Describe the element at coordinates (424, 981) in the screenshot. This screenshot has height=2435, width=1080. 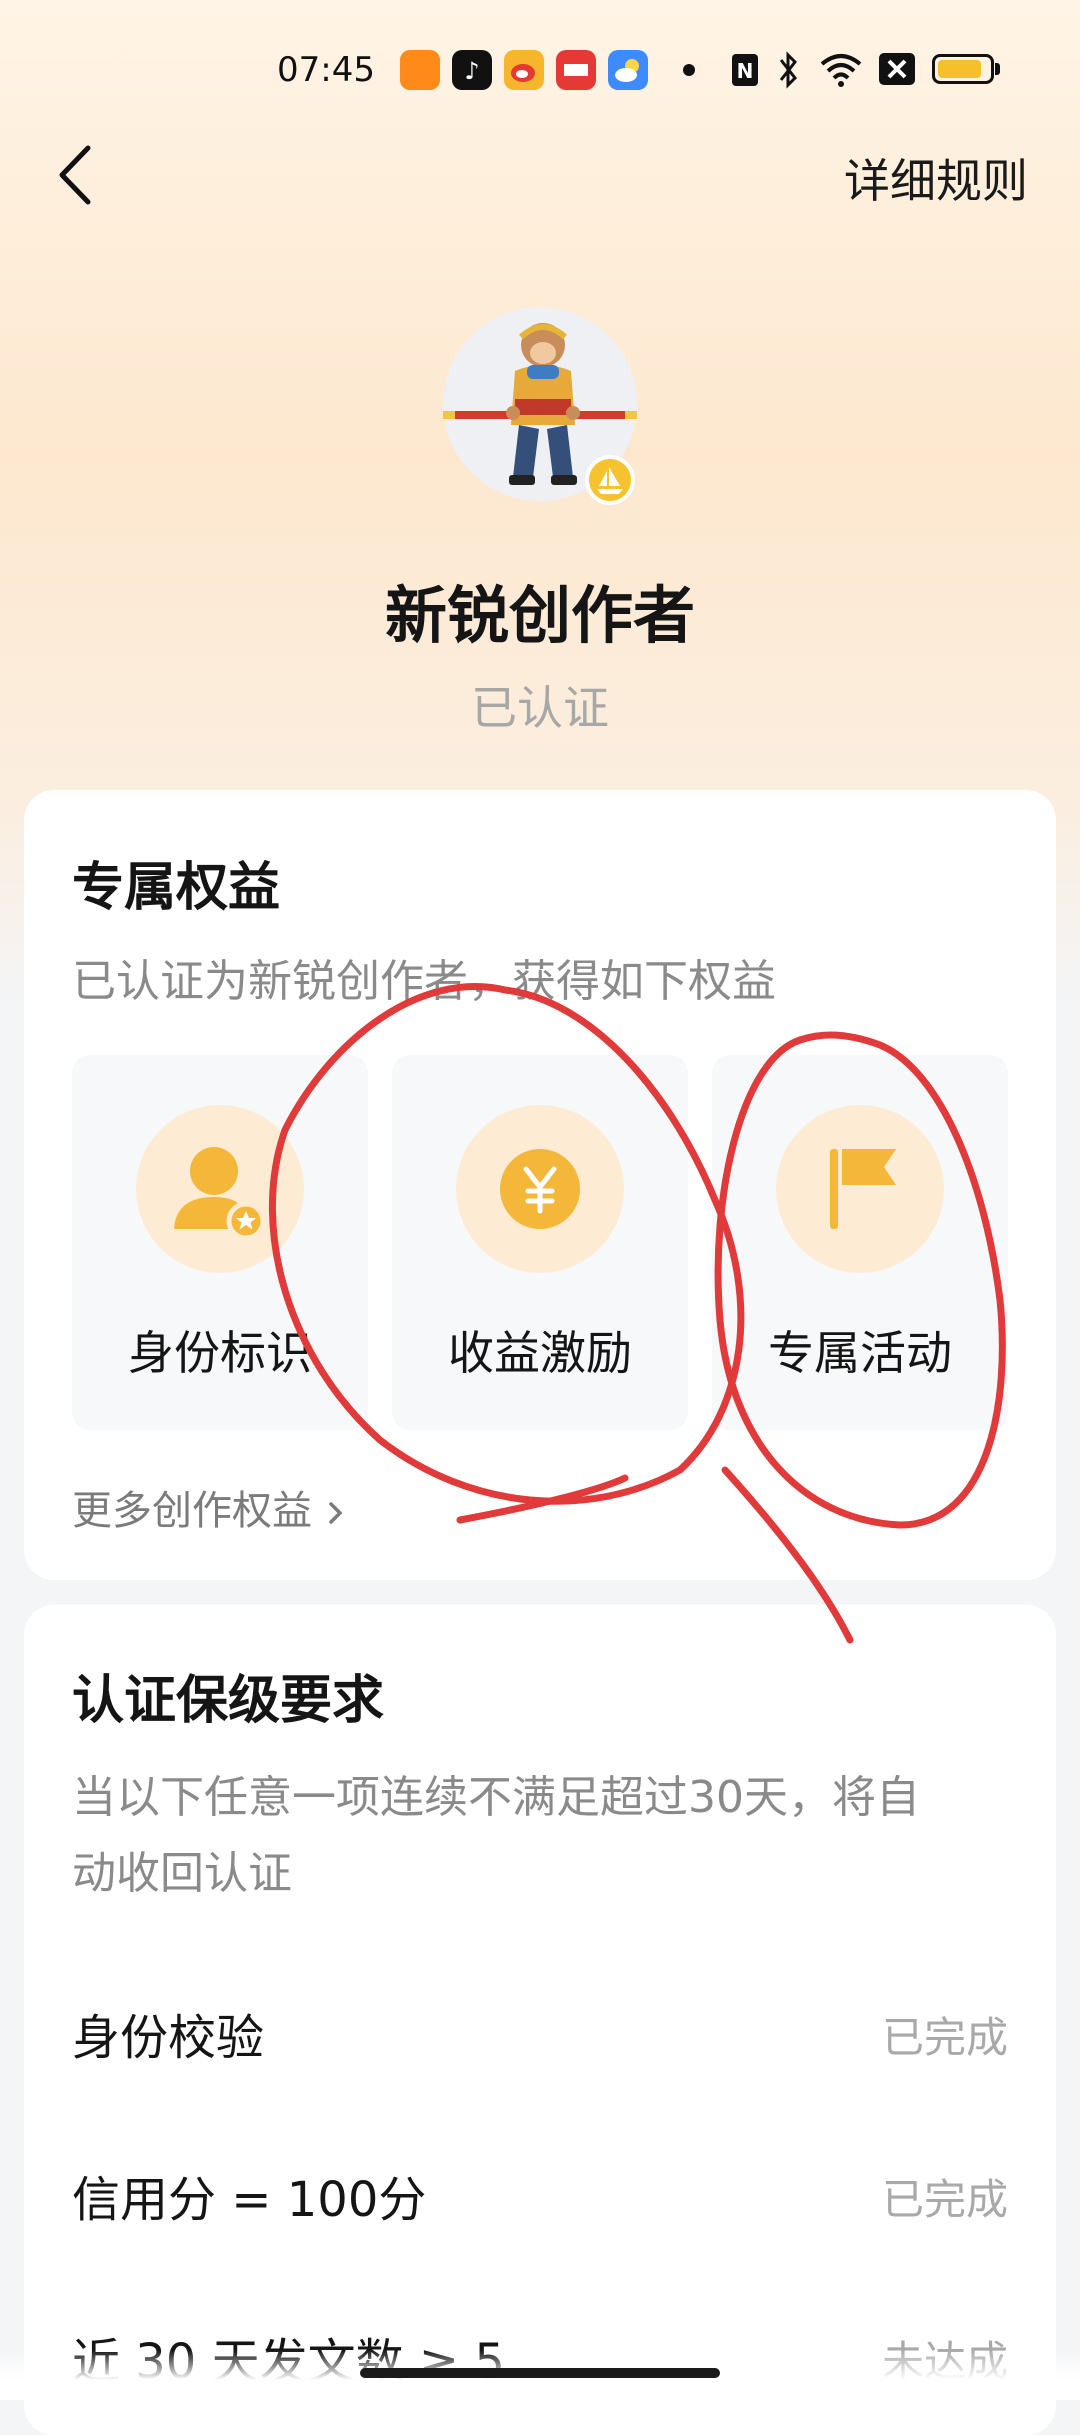
I see `benefits-description: 已认证为新锐创作者，获得如下权益` at that location.